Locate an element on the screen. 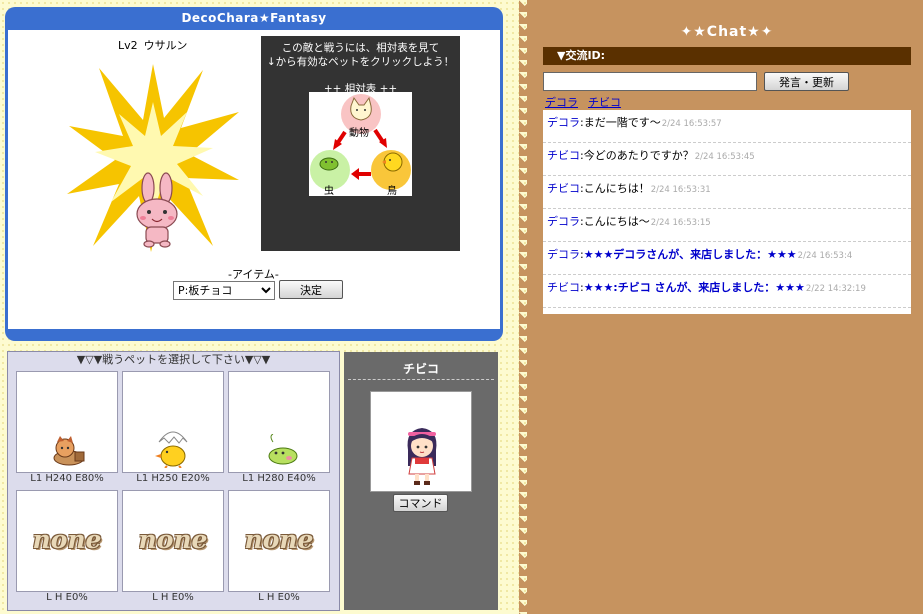  command-button: コマンド is located at coordinates (420, 503).